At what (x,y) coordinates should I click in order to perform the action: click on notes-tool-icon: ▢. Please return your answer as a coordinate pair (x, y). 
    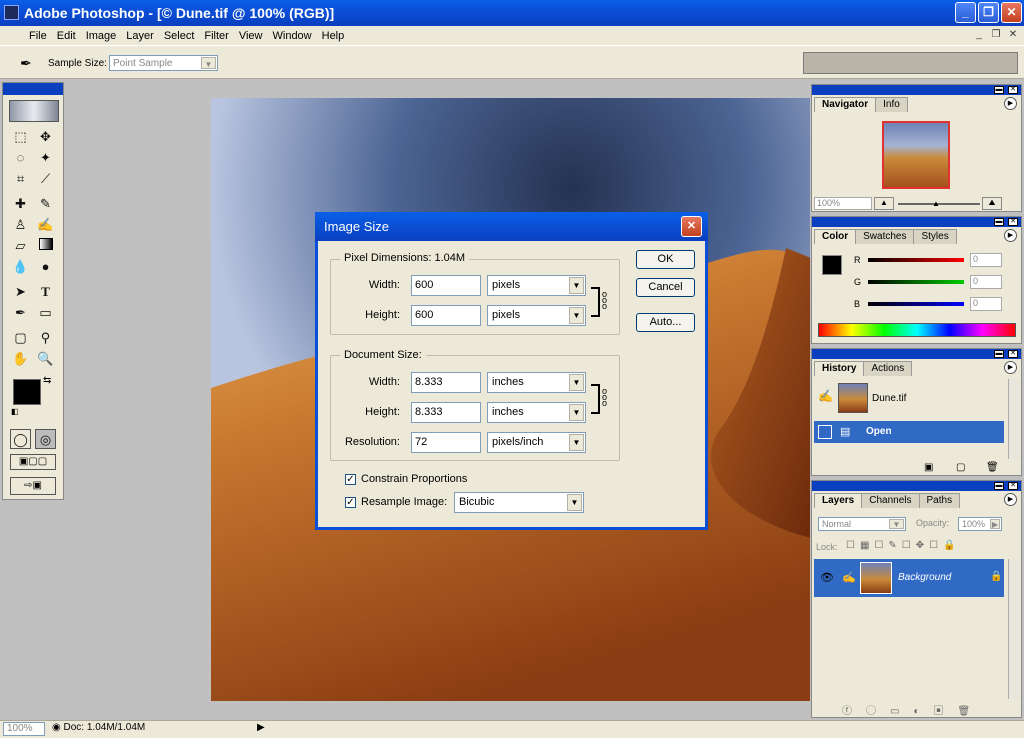
    Looking at the image, I should click on (20, 338).